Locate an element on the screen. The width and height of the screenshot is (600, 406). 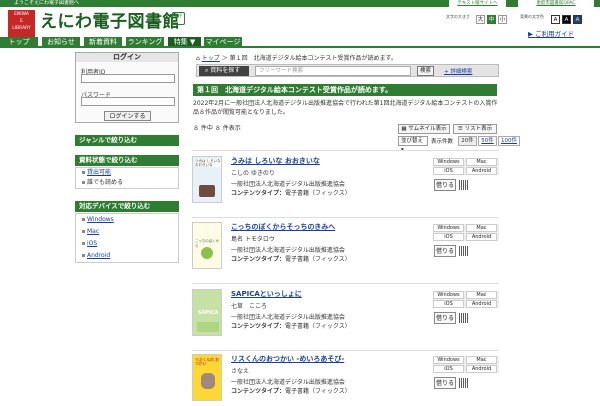
logo-line: LIBRARY is located at coordinates (21, 28).